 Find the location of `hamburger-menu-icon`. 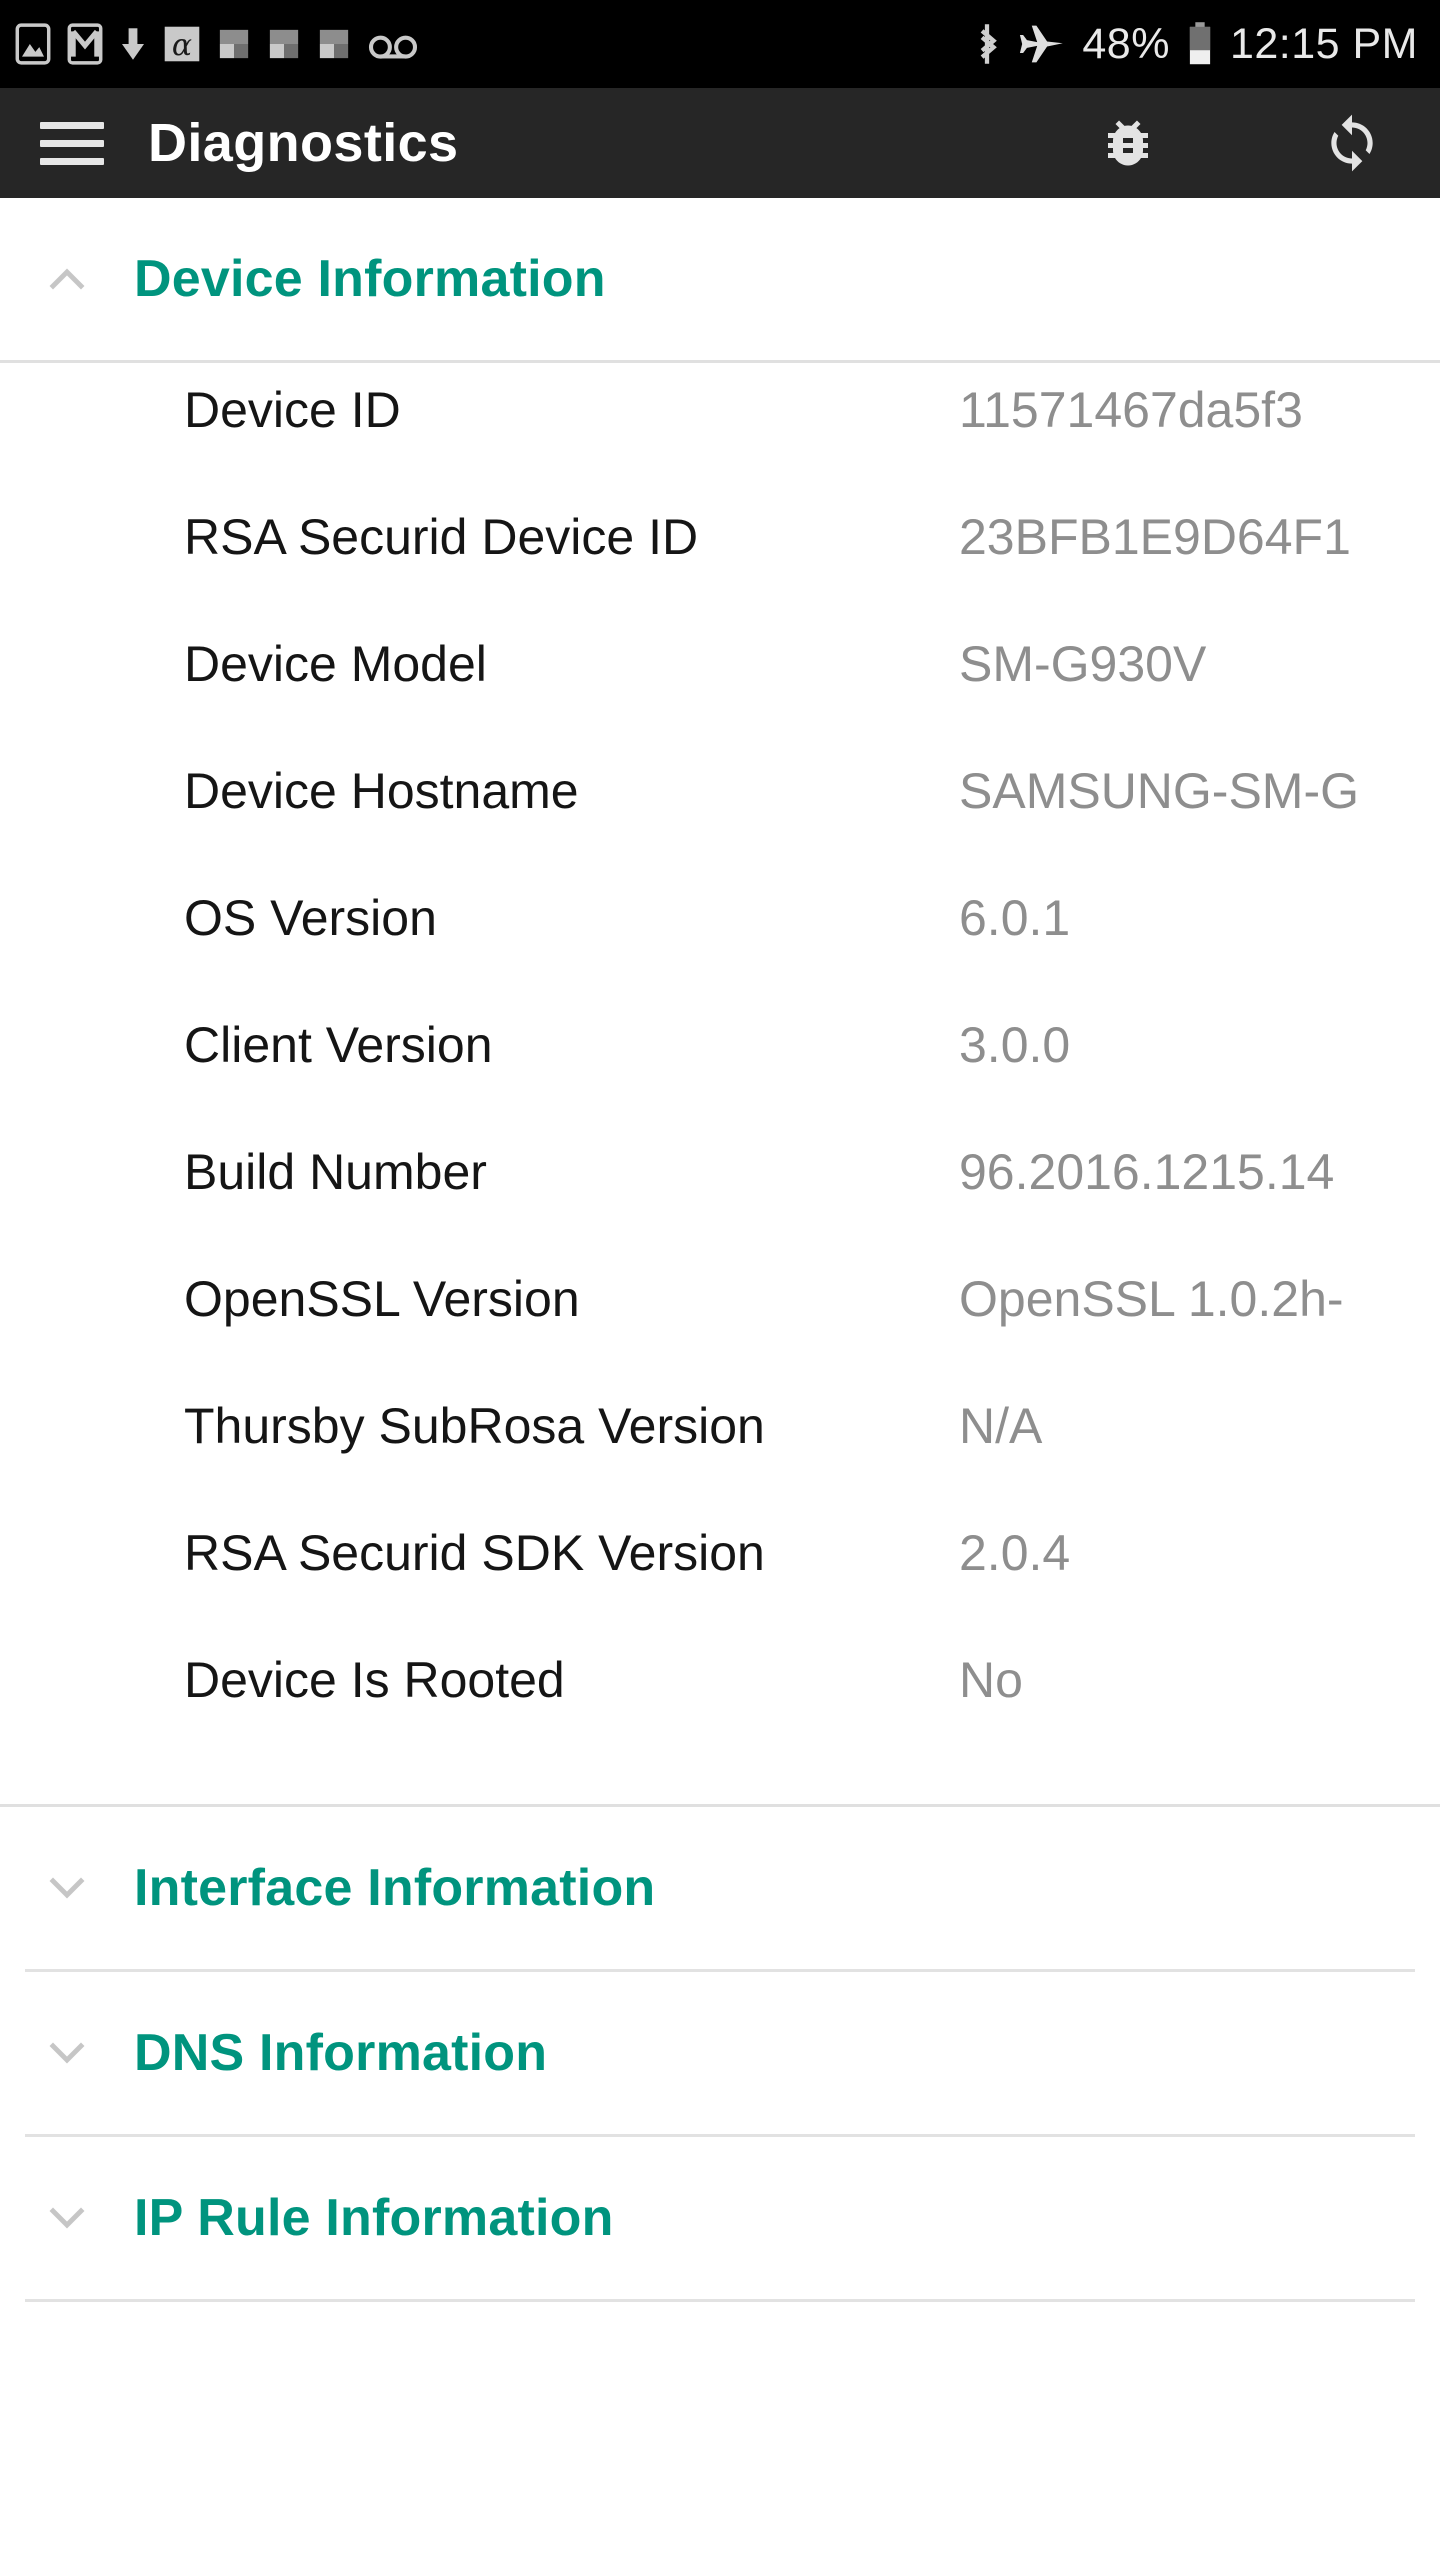

hamburger-menu-icon is located at coordinates (72, 143).